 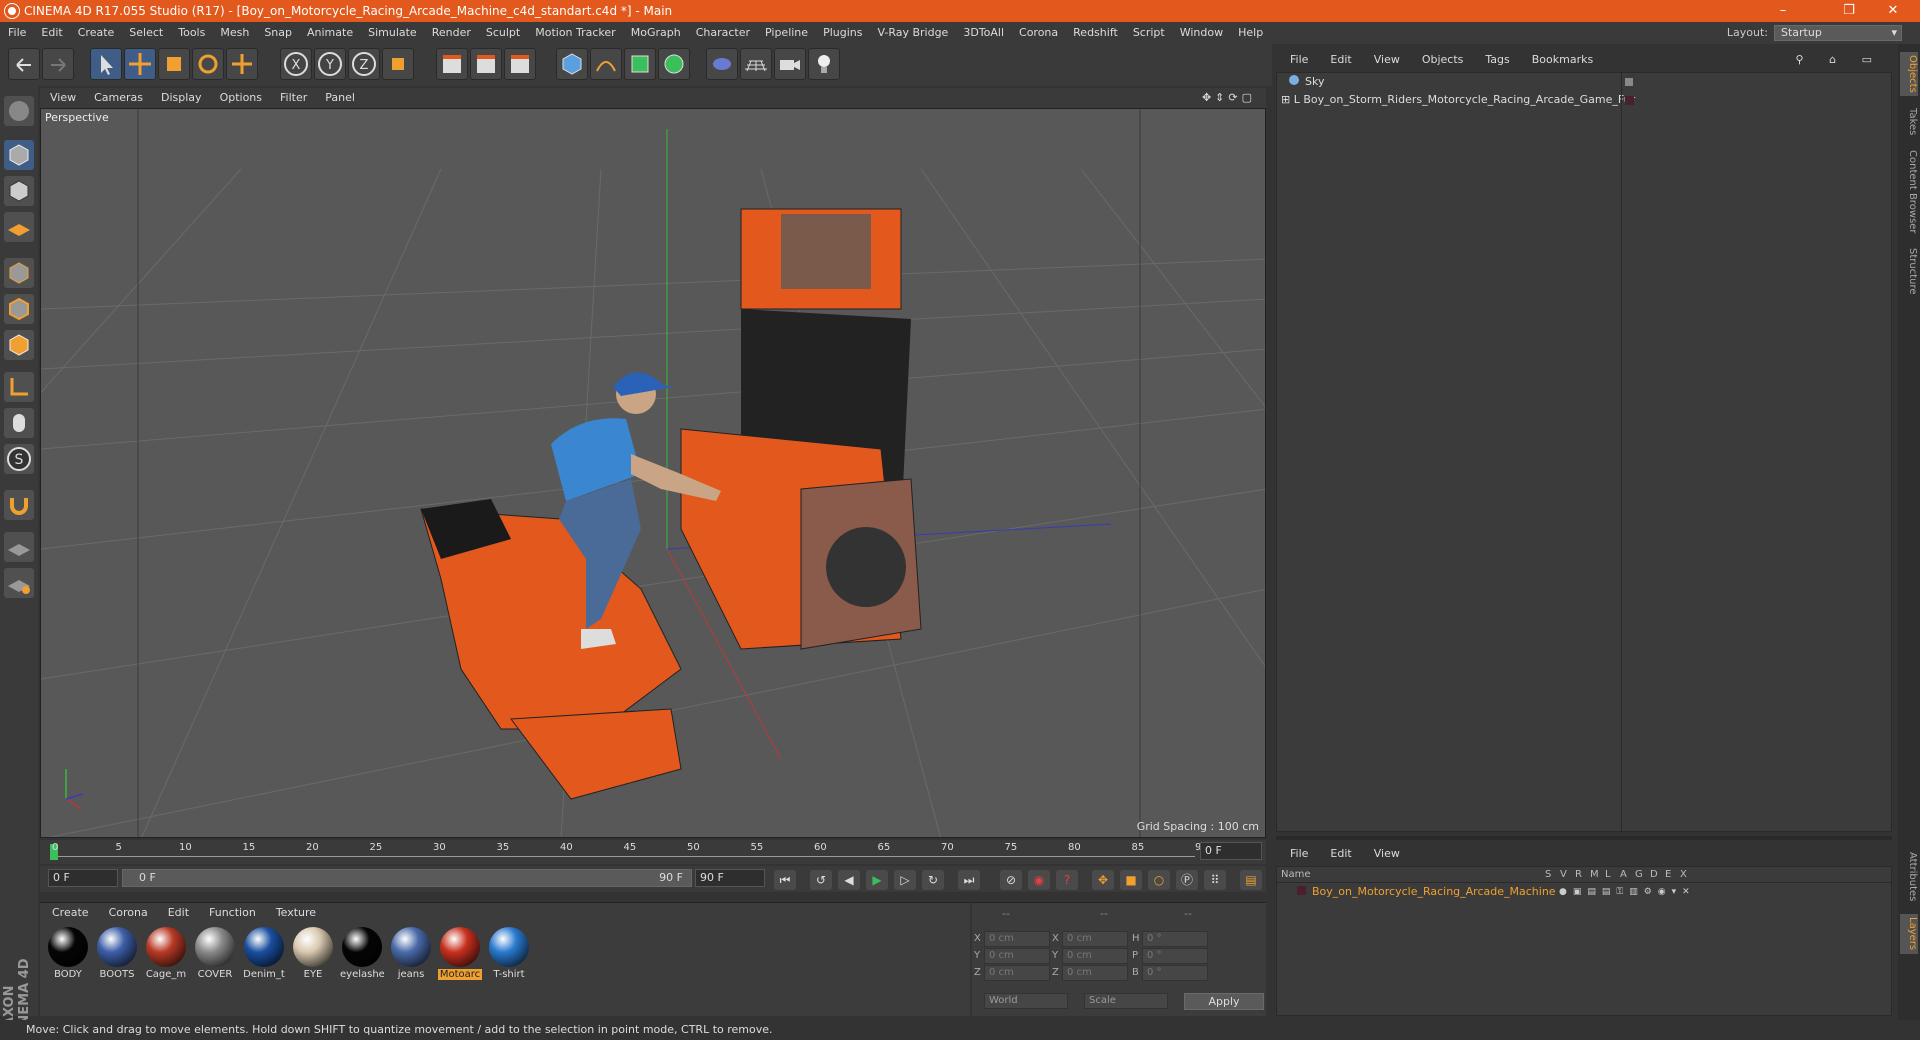 I want to click on go-to-end-button: ⏭, so click(x=969, y=880).